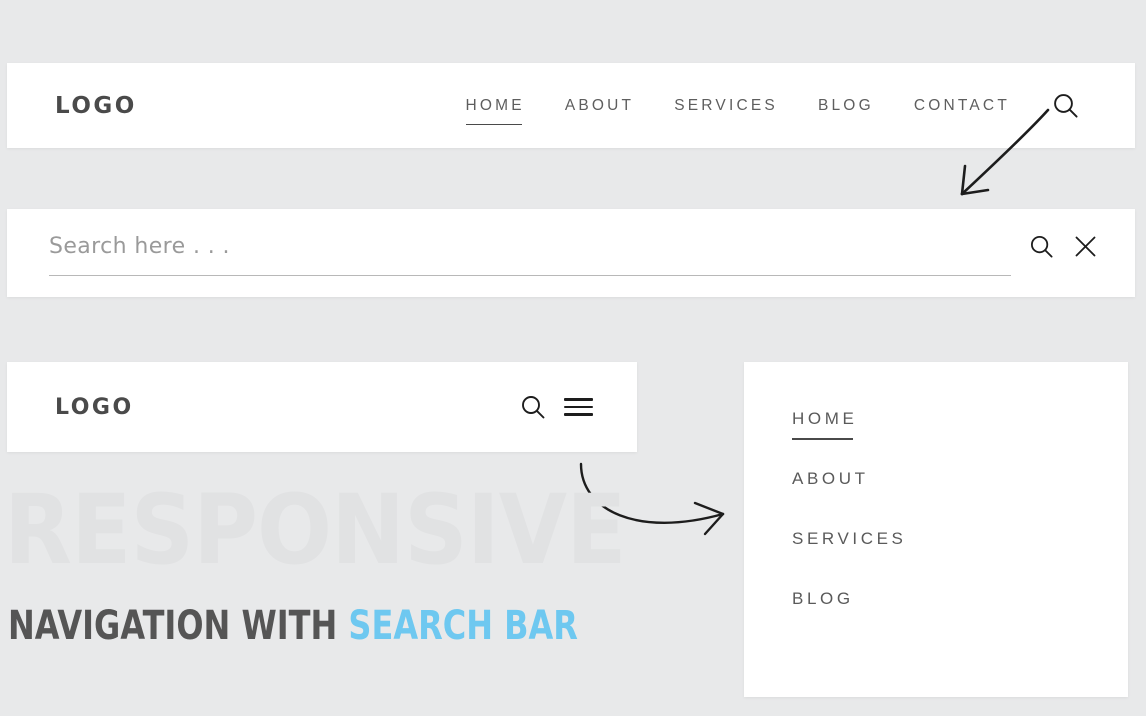 The width and height of the screenshot is (1146, 716). I want to click on search-input, so click(527, 253).